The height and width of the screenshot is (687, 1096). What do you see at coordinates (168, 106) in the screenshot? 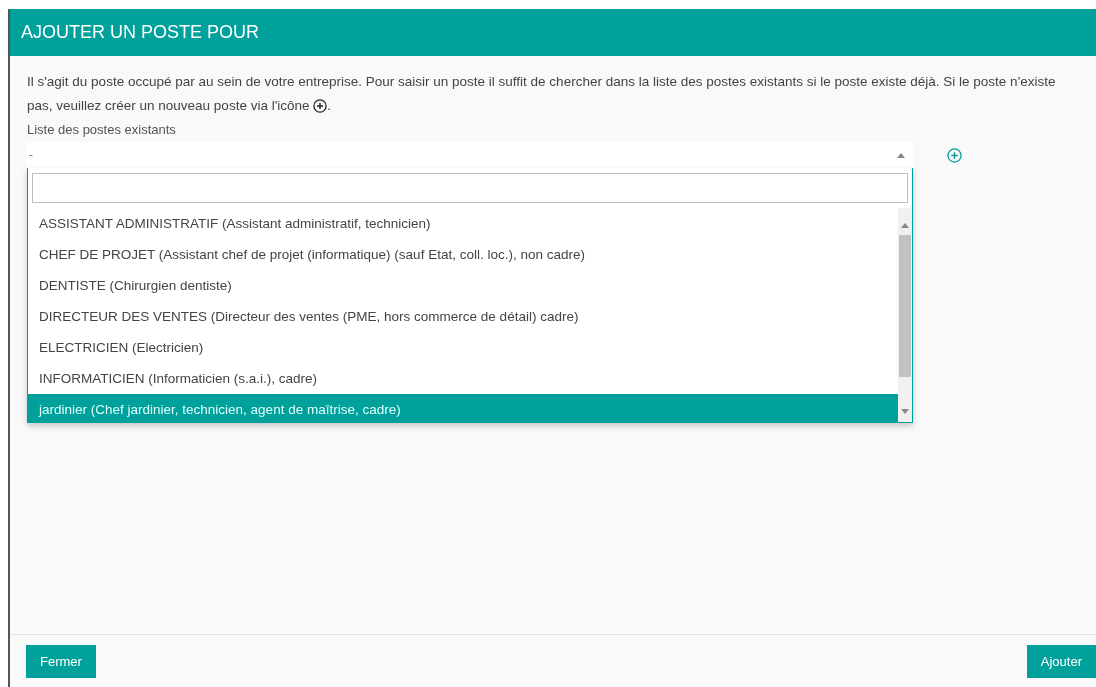
I see `description-text: pas, veuillez créer un nouveau poste via l'icône` at bounding box center [168, 106].